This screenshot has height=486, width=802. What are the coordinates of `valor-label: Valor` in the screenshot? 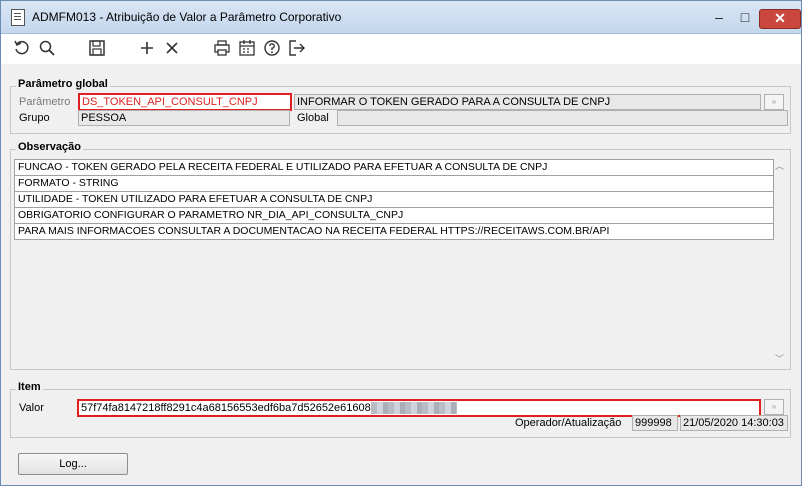 It's located at (31, 408).